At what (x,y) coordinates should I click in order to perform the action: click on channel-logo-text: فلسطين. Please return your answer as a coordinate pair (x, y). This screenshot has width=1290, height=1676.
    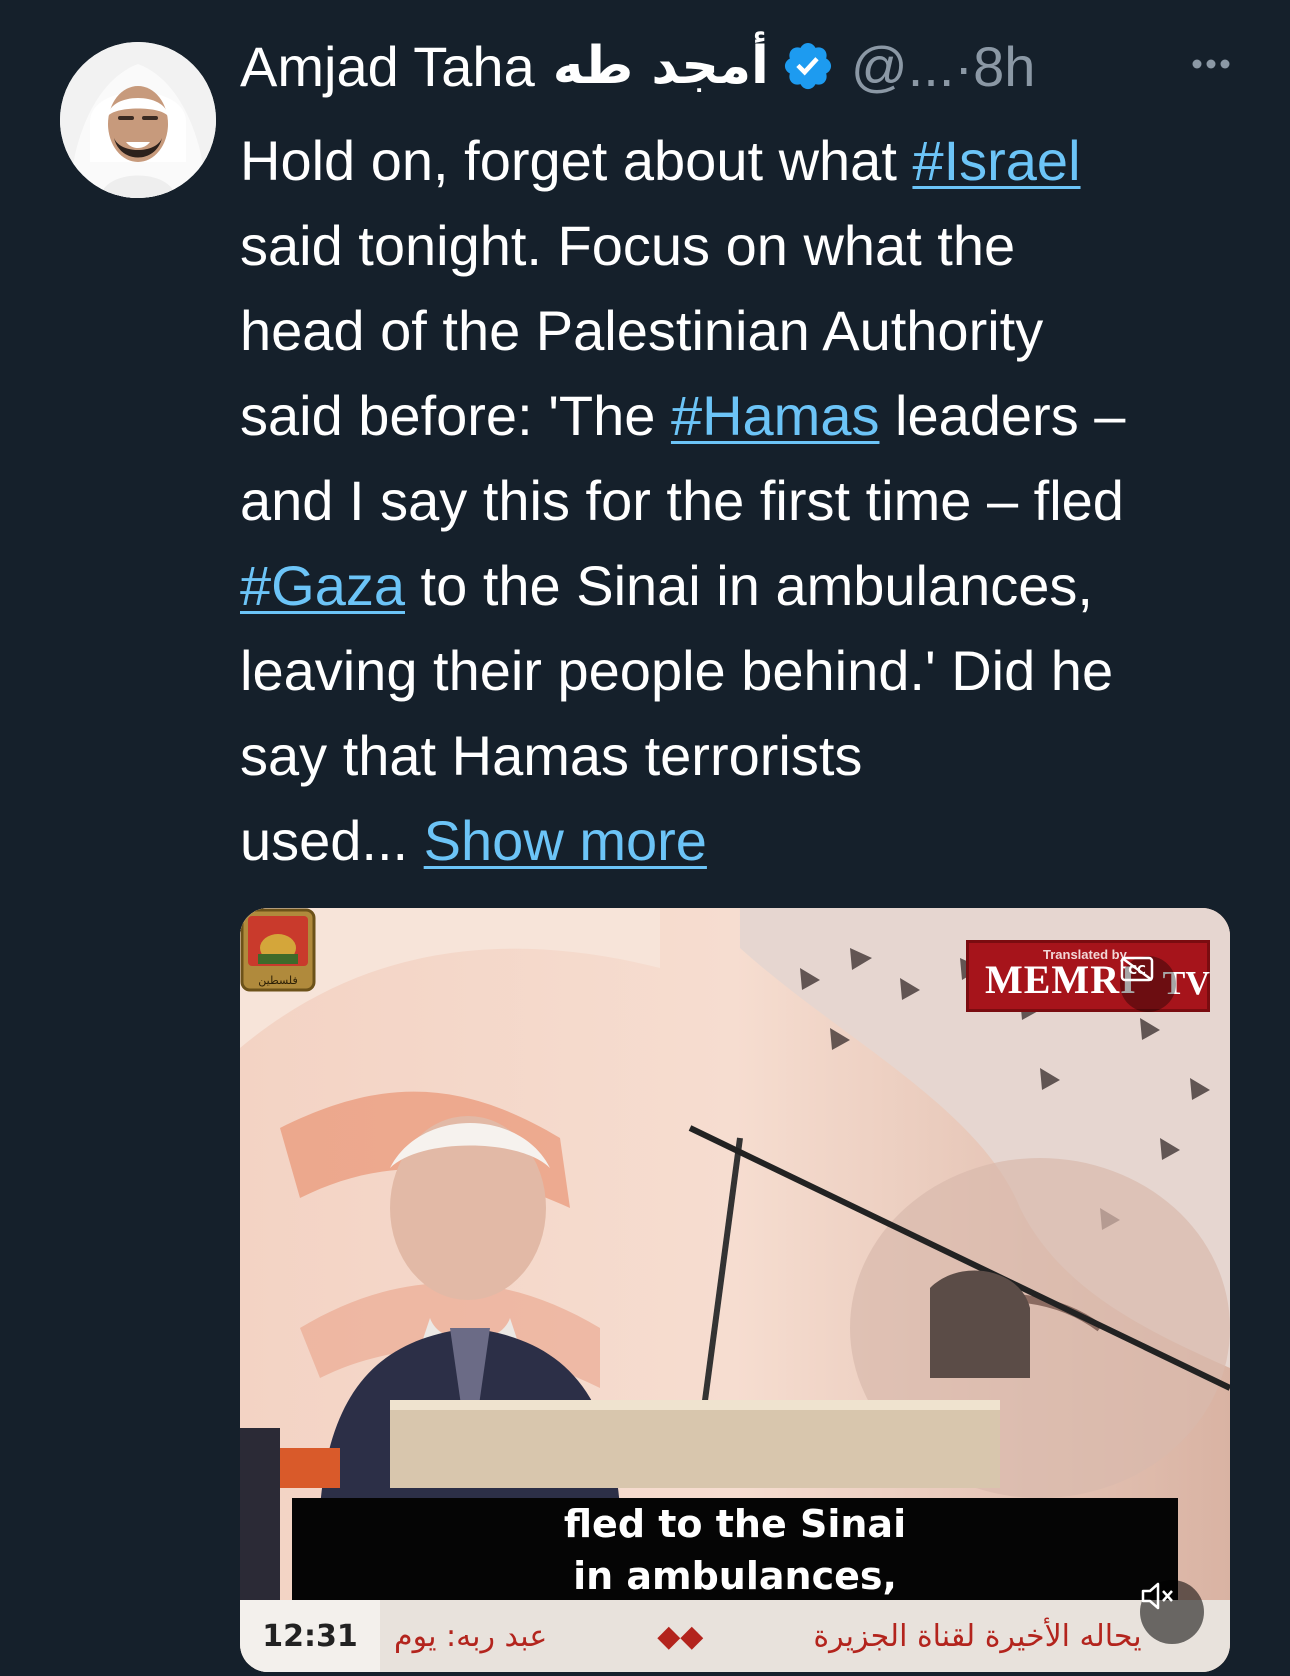
    Looking at the image, I should click on (277, 980).